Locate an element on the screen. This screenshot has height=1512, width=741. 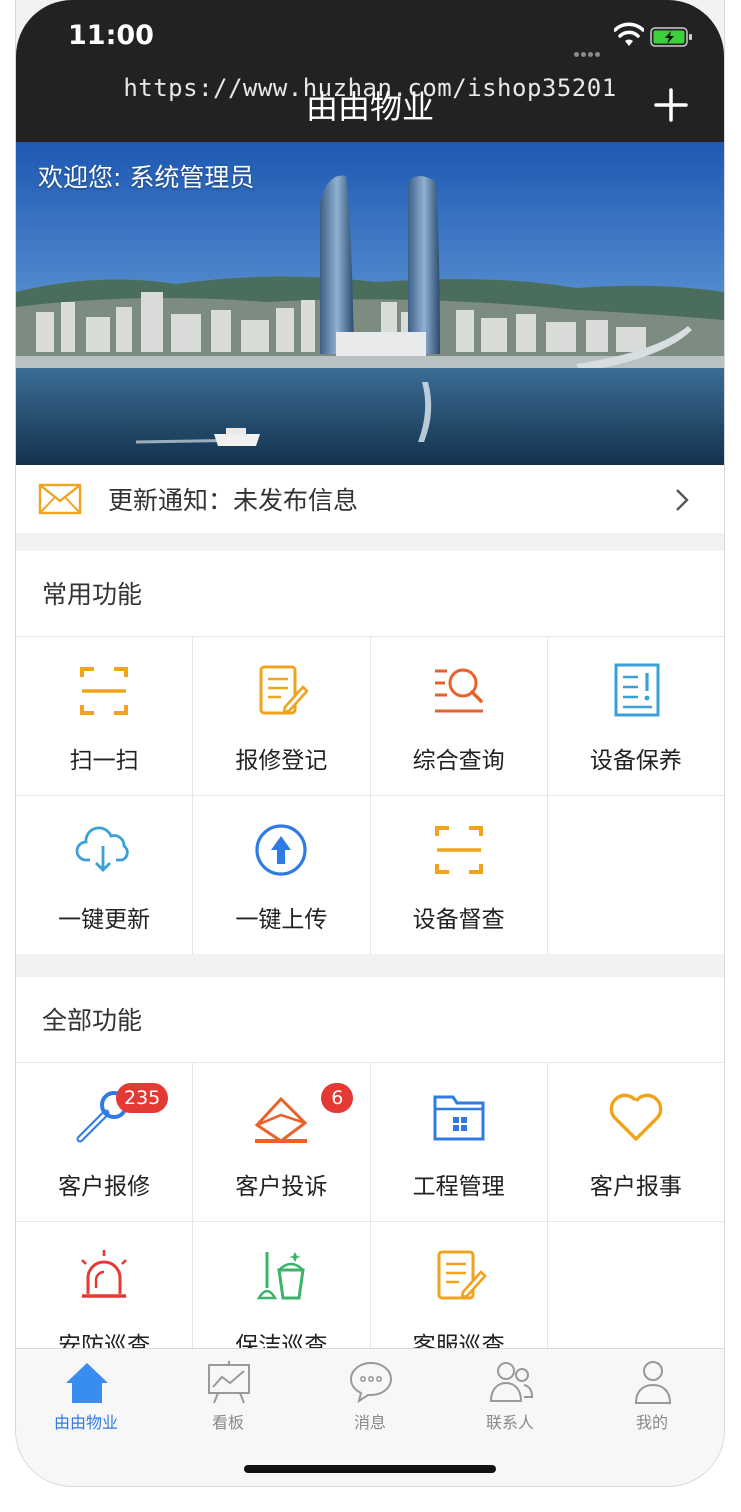
dashboard-icon is located at coordinates (229, 1382).